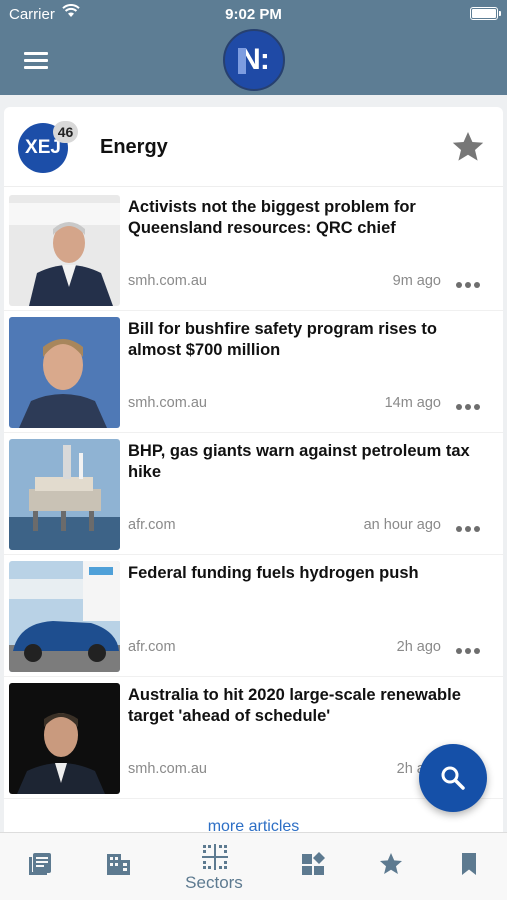  What do you see at coordinates (468, 147) in the screenshot?
I see `favorite-star-button` at bounding box center [468, 147].